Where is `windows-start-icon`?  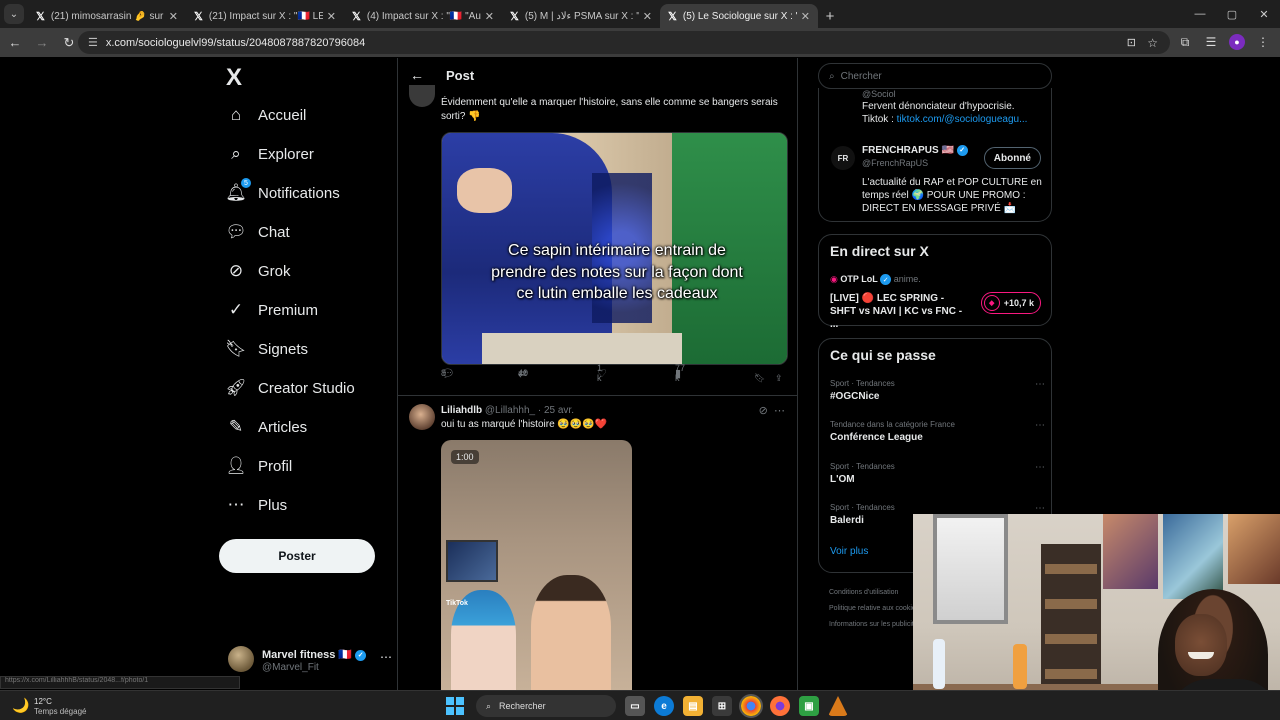 windows-start-icon is located at coordinates (455, 706).